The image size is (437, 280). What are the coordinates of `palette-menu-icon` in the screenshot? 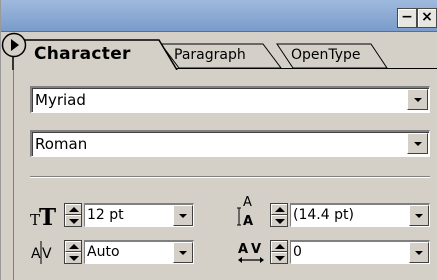 It's located at (14, 45).